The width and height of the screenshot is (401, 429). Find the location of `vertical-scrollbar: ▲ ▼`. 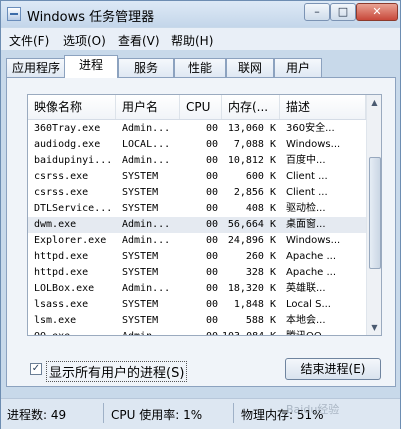

vertical-scrollbar: ▲ ▼ is located at coordinates (373, 215).